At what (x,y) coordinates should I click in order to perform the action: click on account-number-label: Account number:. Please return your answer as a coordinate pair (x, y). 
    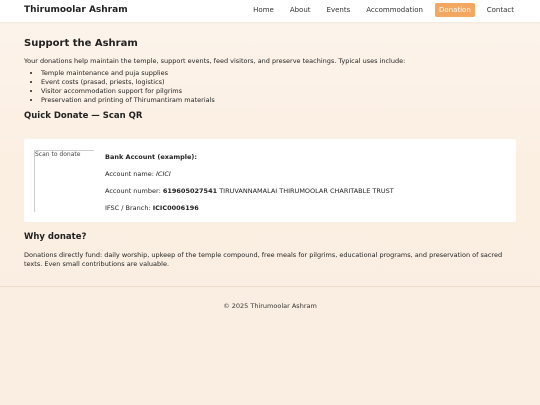
    Looking at the image, I should click on (133, 191).